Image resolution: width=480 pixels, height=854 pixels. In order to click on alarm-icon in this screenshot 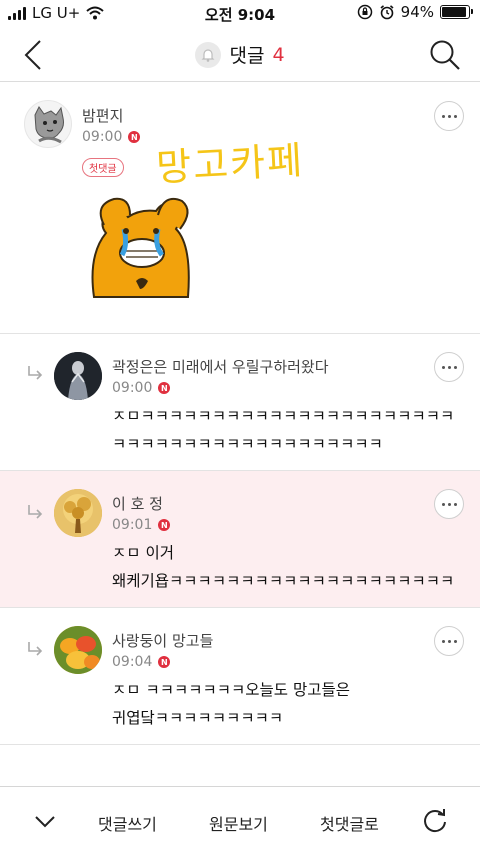, I will do `click(387, 12)`.